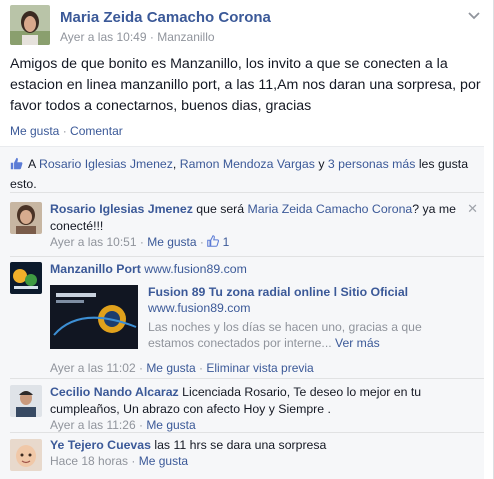  I want to click on comment-mention: Maria Zeida Camacho Corona, so click(330, 209).